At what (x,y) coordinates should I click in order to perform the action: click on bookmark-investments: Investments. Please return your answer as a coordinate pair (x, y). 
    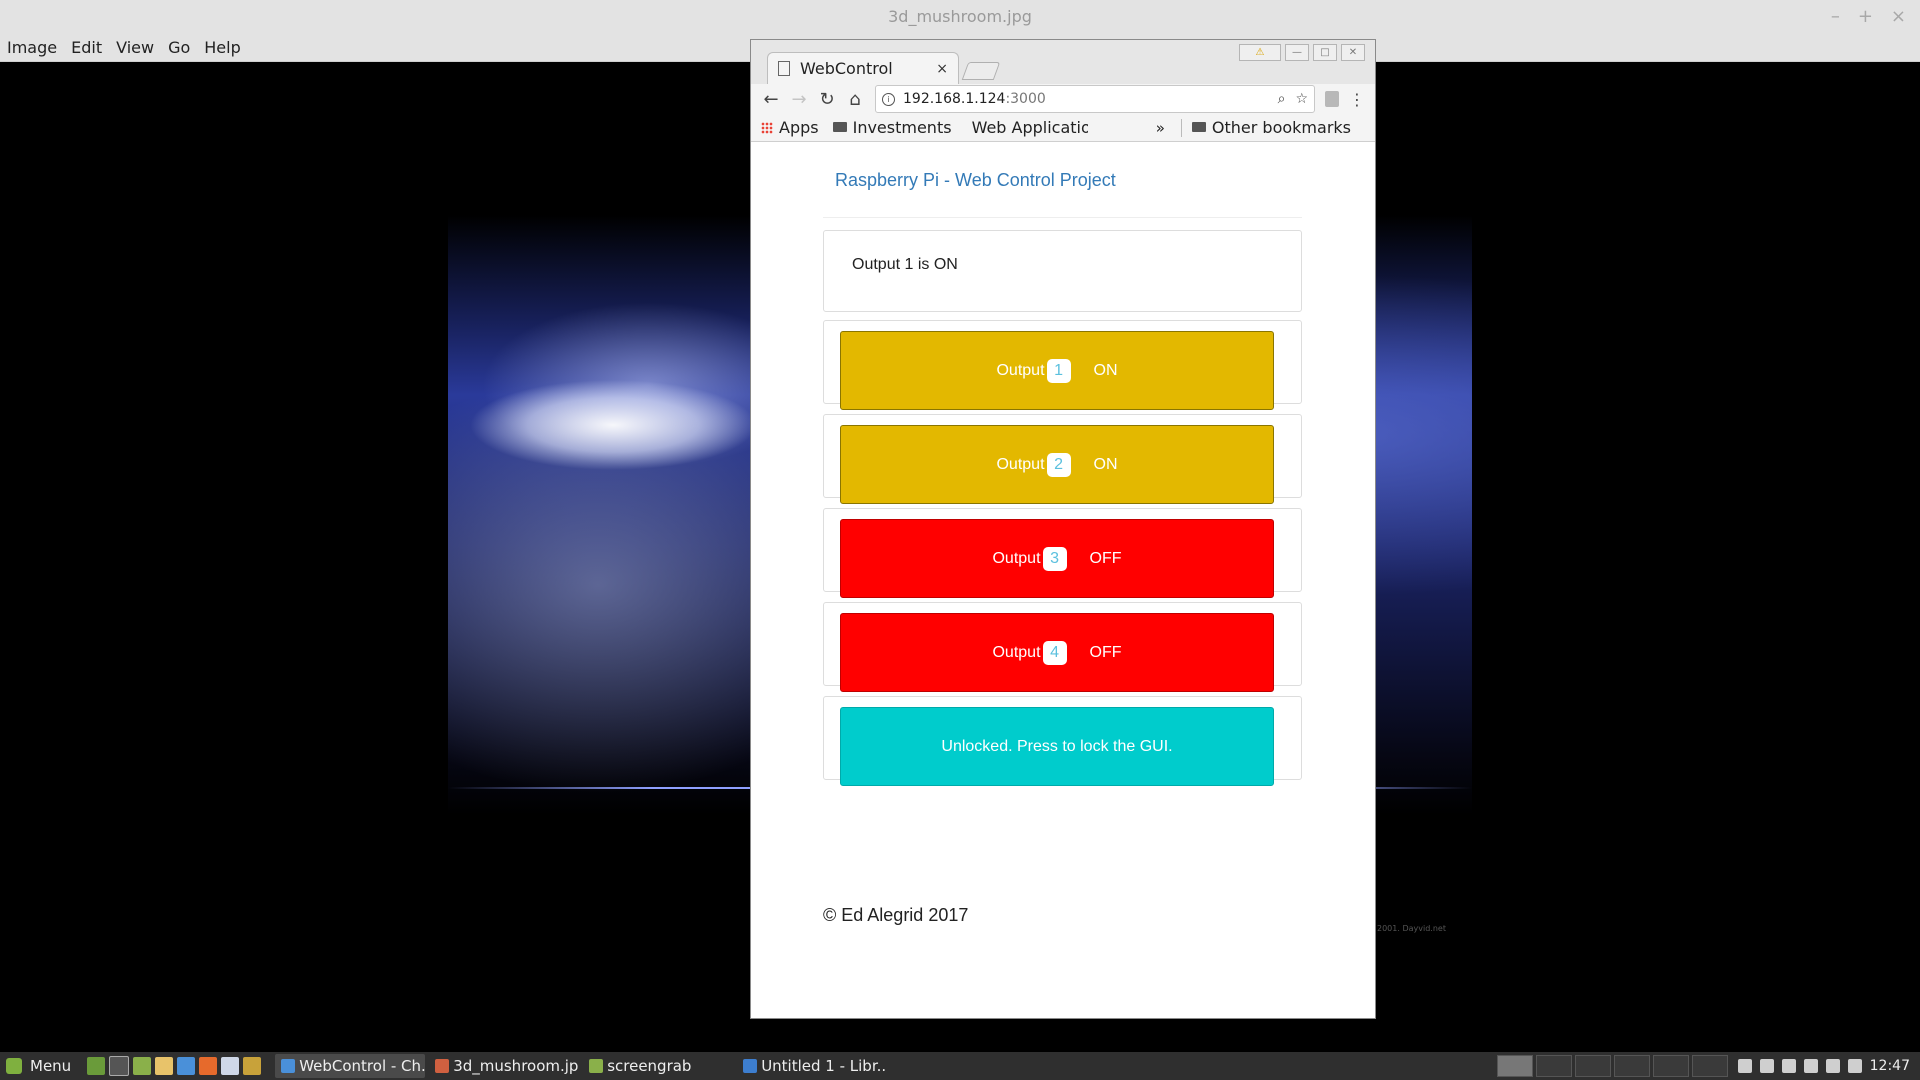
    Looking at the image, I should click on (892, 127).